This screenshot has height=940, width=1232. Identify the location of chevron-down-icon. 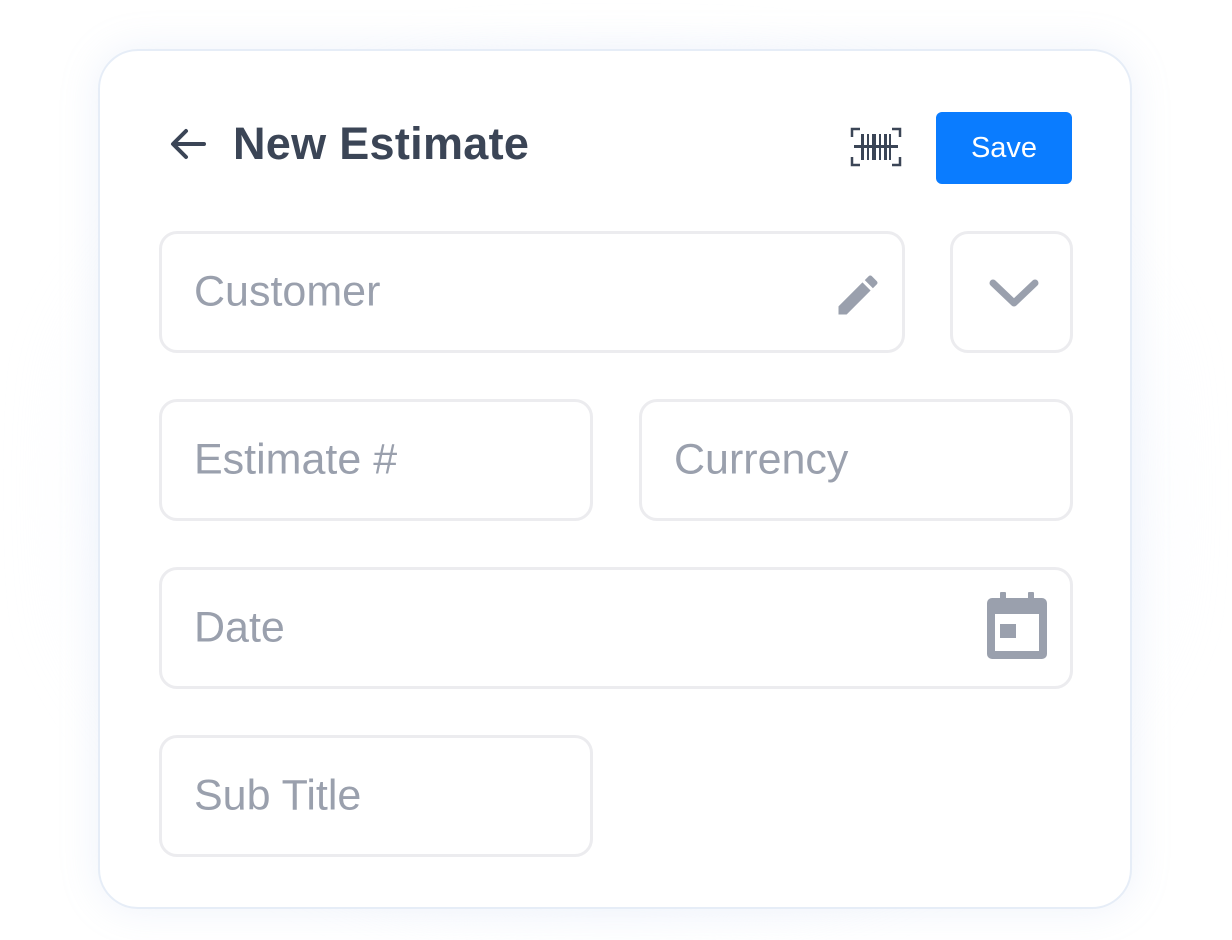
(1014, 293).